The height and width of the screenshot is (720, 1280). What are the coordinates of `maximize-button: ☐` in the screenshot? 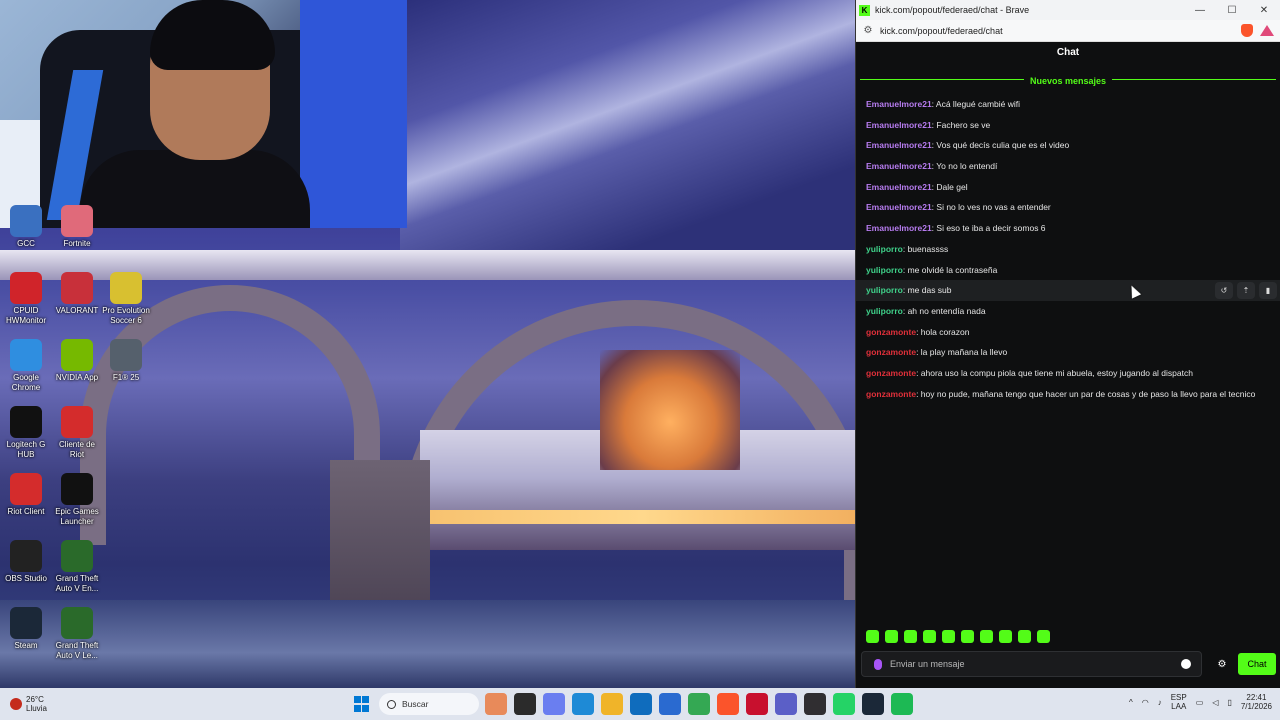 It's located at (1232, 10).